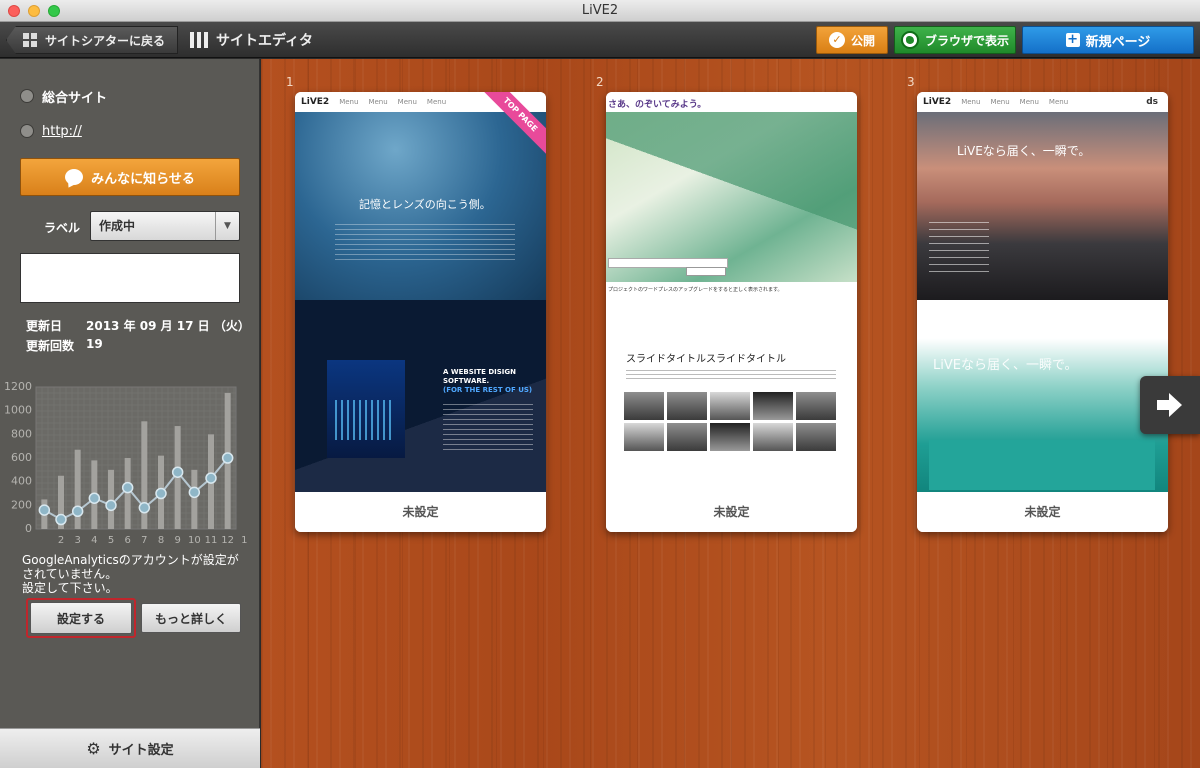 The image size is (1200, 768). I want to click on update-count-caption: 更新回数, so click(50, 346).